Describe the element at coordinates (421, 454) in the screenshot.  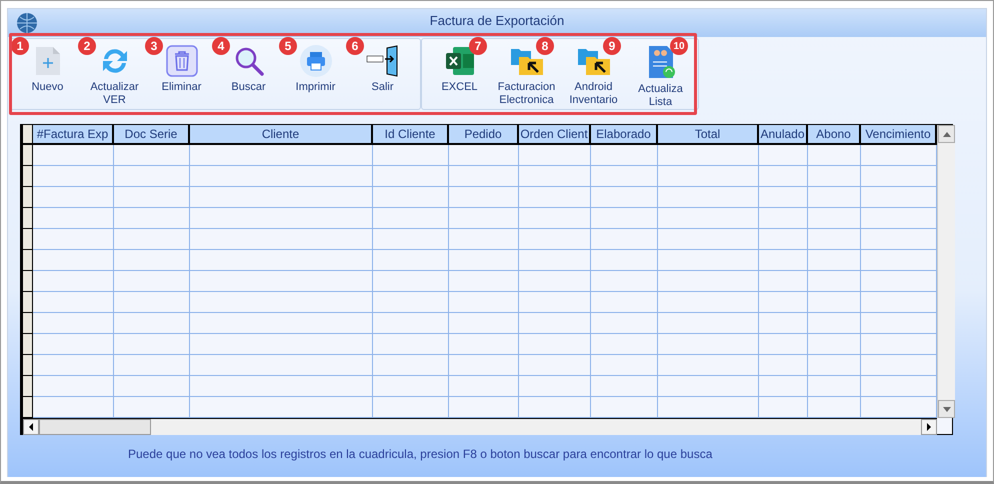
I see `hint-text: Puede que no vea todos los registros en la cuadricula, presion F8 o boton buscar para encontrar lo que busca` at that location.